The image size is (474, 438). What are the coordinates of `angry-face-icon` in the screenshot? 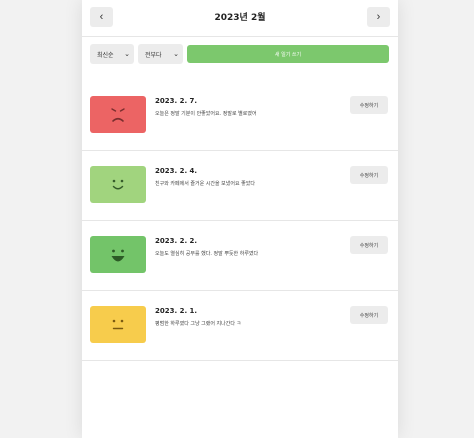 It's located at (118, 115).